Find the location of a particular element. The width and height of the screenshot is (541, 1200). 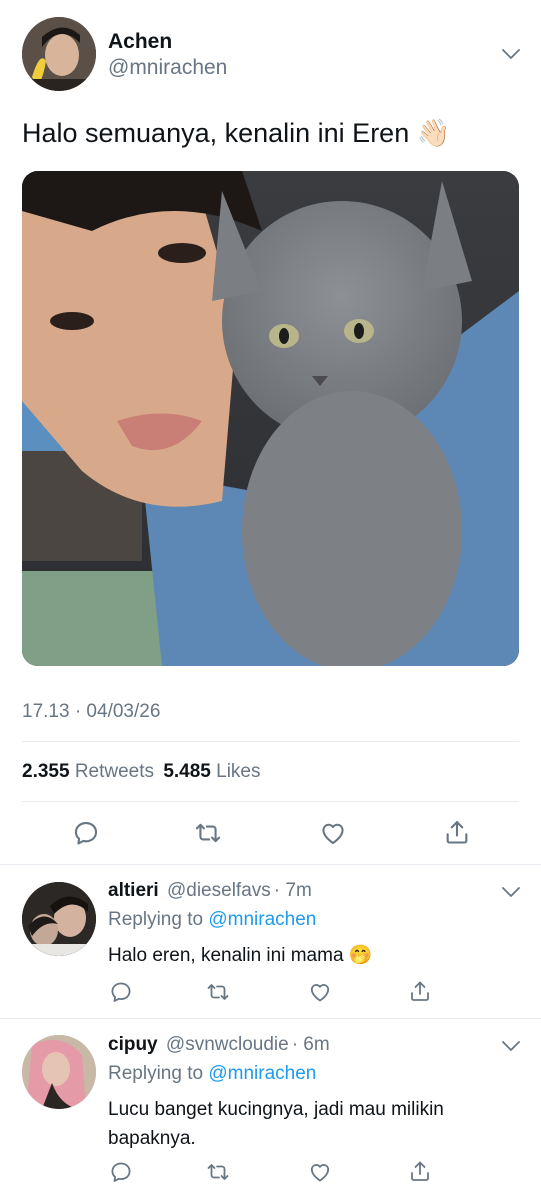

engagement-stats: 2.355 Retweets 5.485 Likes is located at coordinates (141, 772).